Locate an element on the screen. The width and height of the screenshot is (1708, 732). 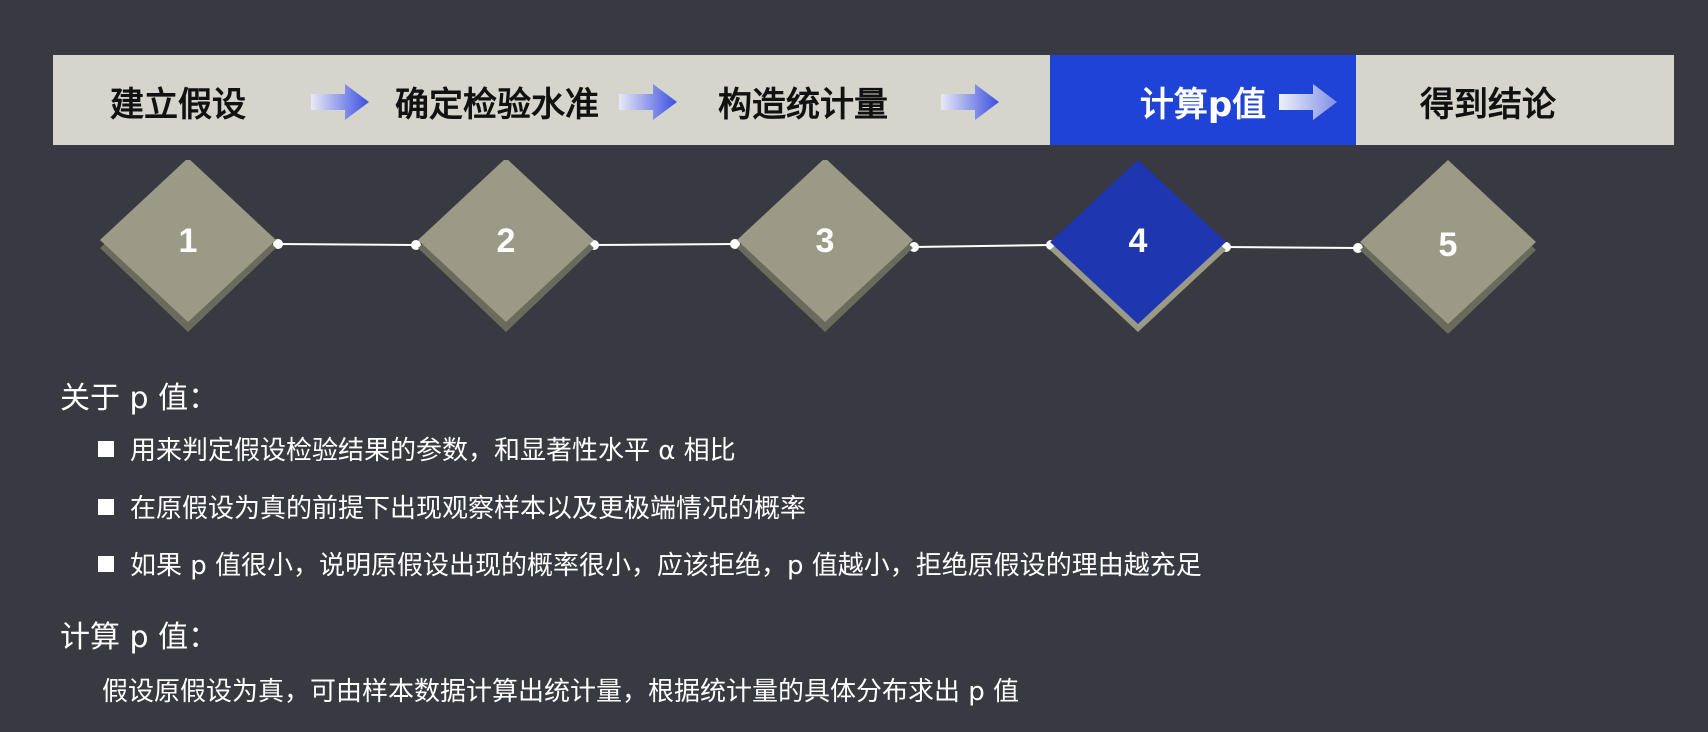
step-number-3: 3 is located at coordinates (825, 241).